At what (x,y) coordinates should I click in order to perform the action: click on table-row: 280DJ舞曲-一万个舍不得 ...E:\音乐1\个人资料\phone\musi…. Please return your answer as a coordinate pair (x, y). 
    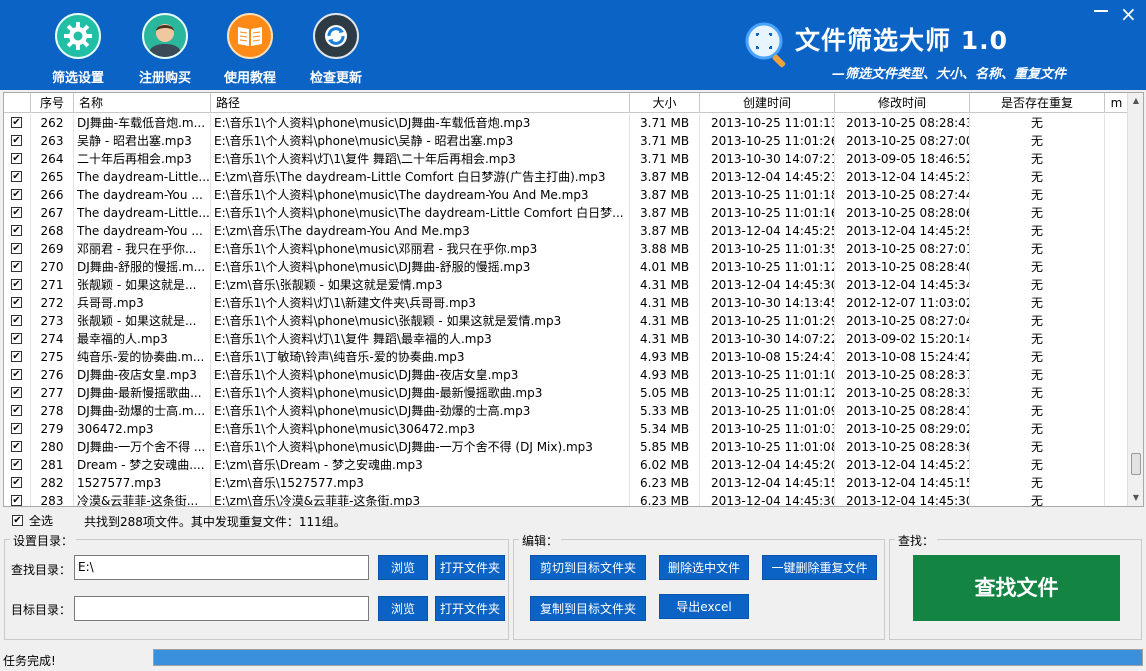
    Looking at the image, I should click on (566, 447).